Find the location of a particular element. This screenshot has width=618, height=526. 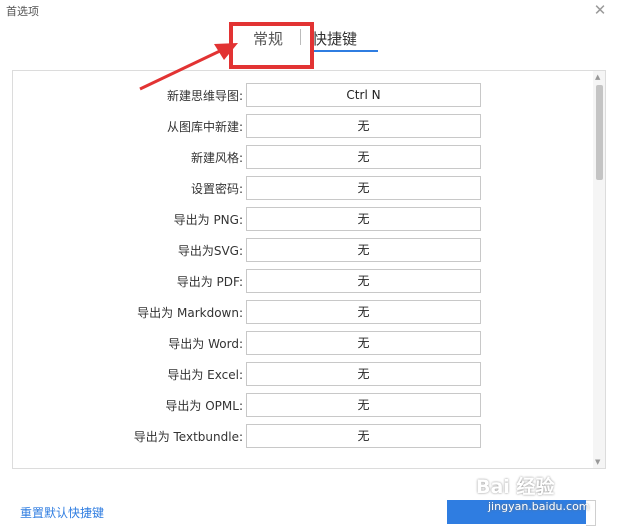

shortcut-label: 从图库中新建: is located at coordinates (204, 127).